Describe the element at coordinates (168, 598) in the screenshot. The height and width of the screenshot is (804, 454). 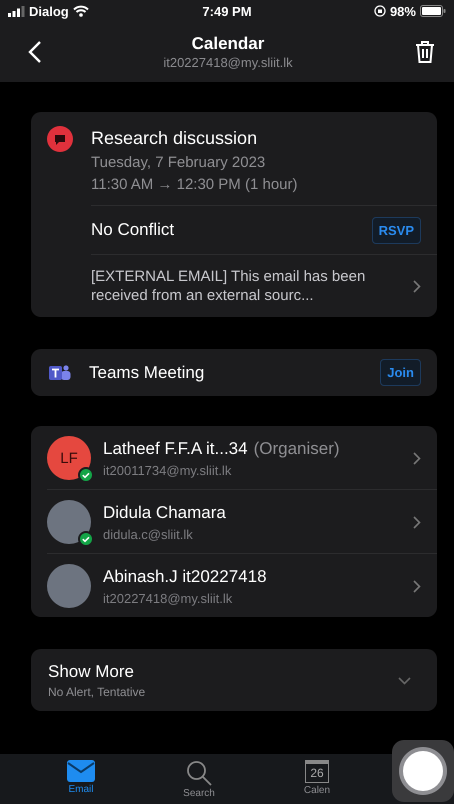
I see `attendee-email: it20227418@my.sliit.lk` at that location.